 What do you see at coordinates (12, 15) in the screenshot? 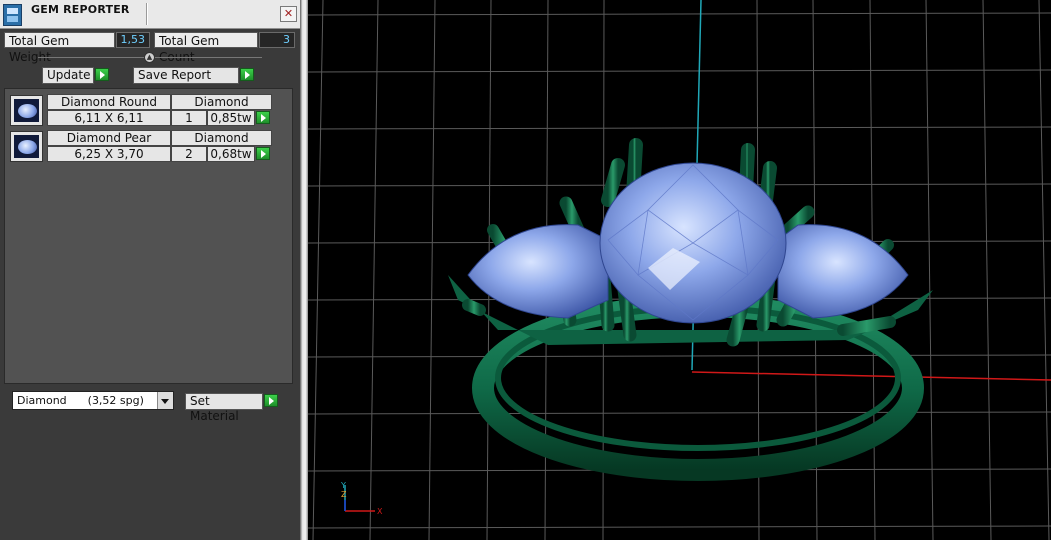
I see `gem-reporter-app-icon` at bounding box center [12, 15].